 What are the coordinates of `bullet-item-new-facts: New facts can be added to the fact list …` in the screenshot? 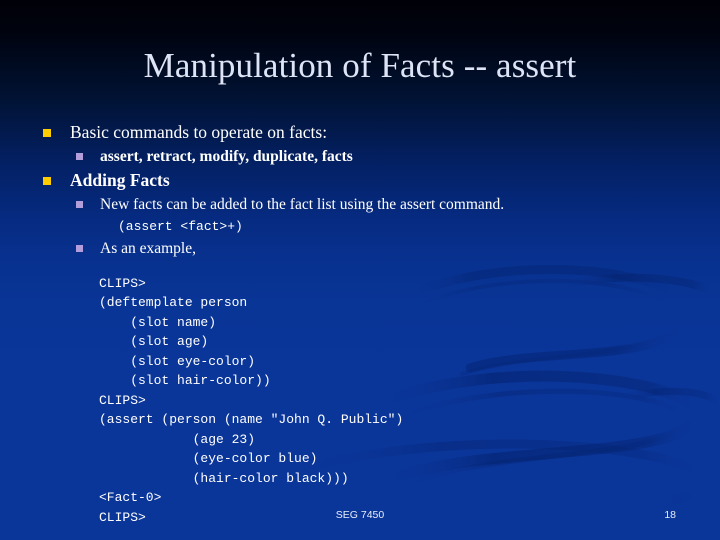 It's located at (360, 204).